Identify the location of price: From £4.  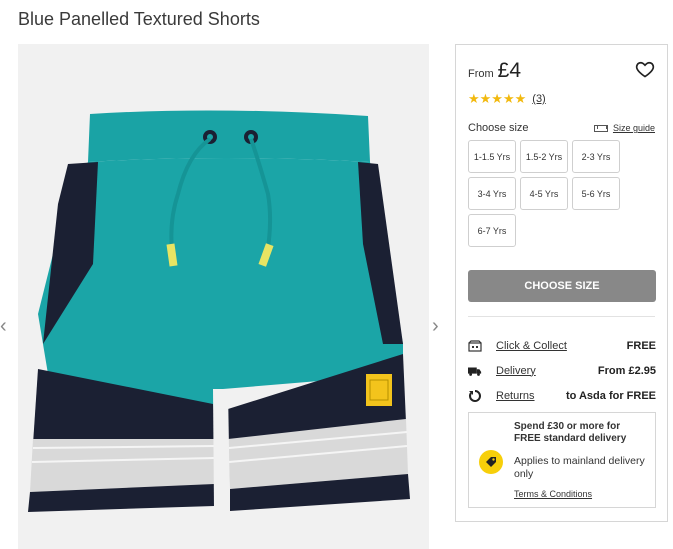
(494, 71).